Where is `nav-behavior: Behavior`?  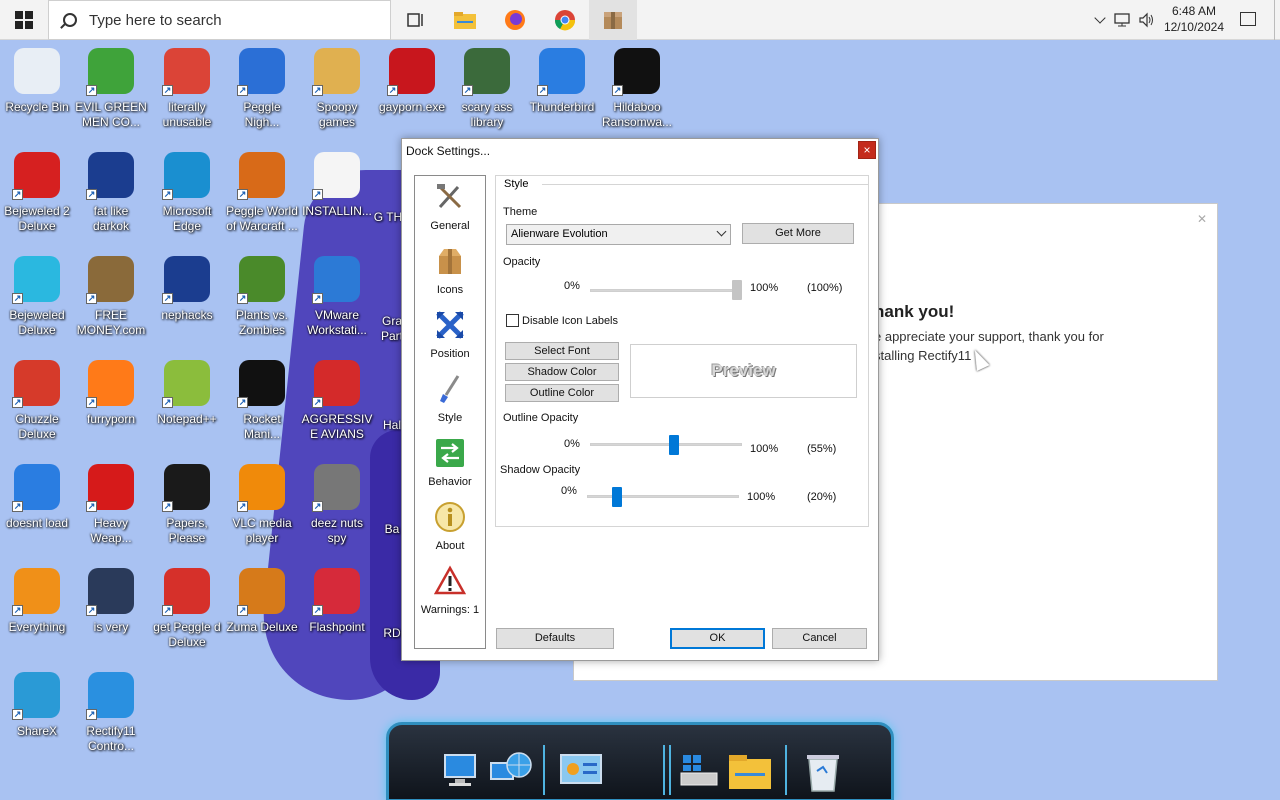
nav-behavior: Behavior is located at coordinates (450, 462).